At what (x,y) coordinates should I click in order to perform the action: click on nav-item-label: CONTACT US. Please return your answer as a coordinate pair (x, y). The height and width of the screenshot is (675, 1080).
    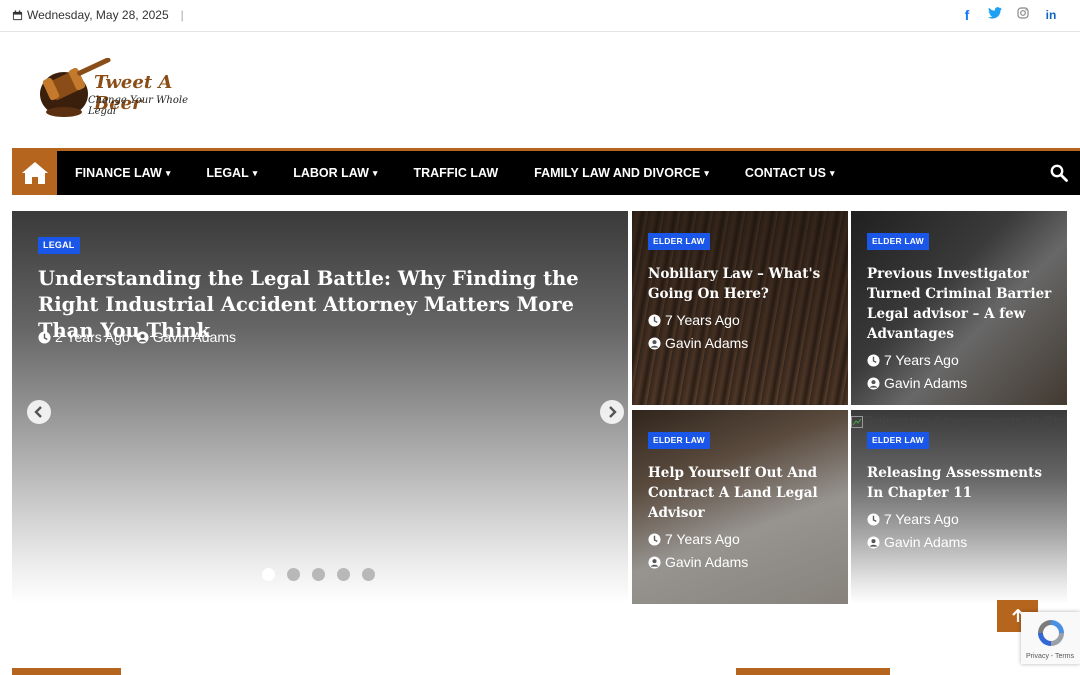
    Looking at the image, I should click on (785, 173).